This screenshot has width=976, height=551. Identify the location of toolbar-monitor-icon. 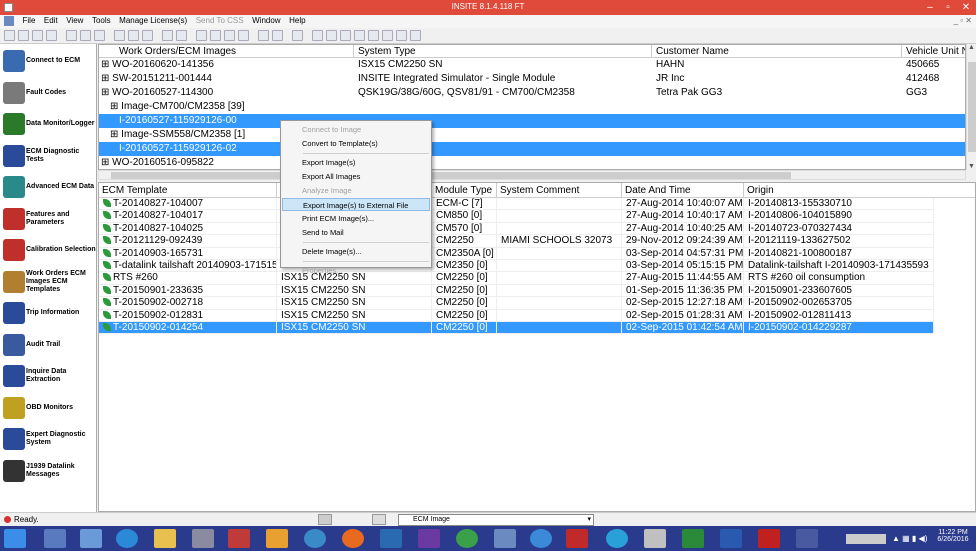
(317, 35).